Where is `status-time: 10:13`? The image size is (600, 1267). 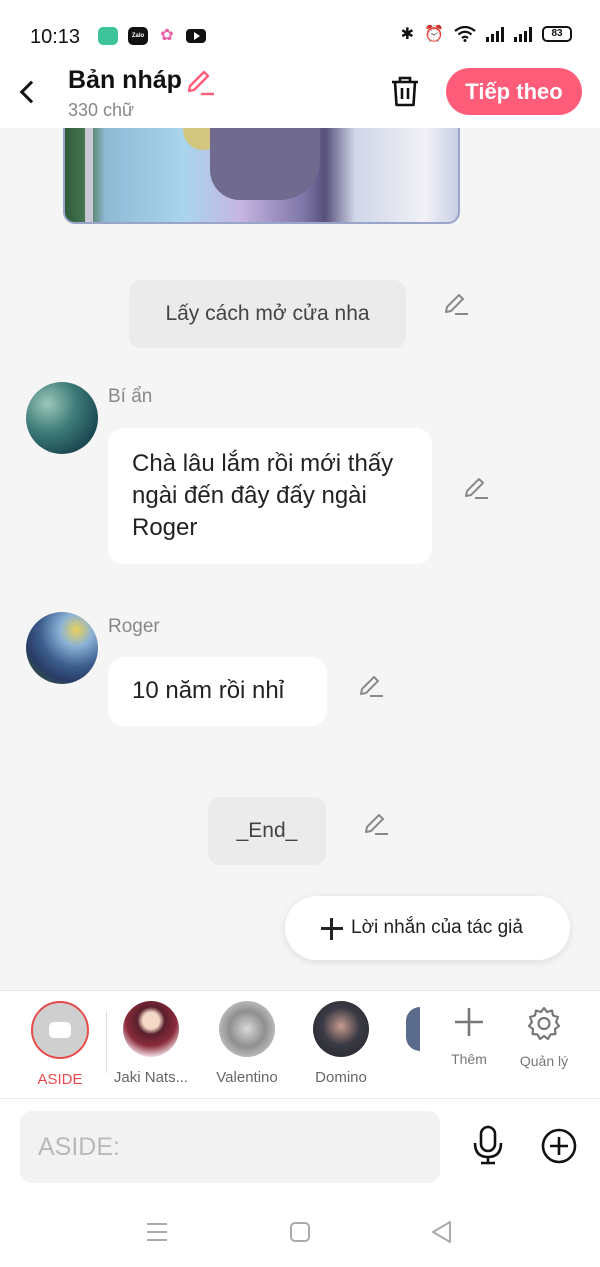 status-time: 10:13 is located at coordinates (55, 37).